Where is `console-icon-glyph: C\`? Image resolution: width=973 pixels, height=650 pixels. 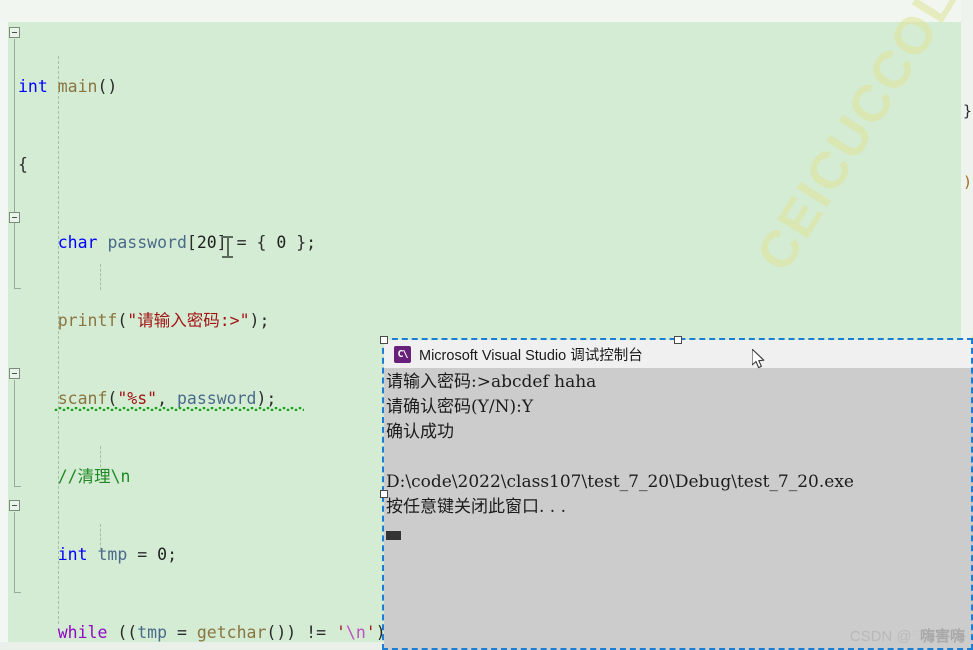 console-icon-glyph: C\ is located at coordinates (402, 354).